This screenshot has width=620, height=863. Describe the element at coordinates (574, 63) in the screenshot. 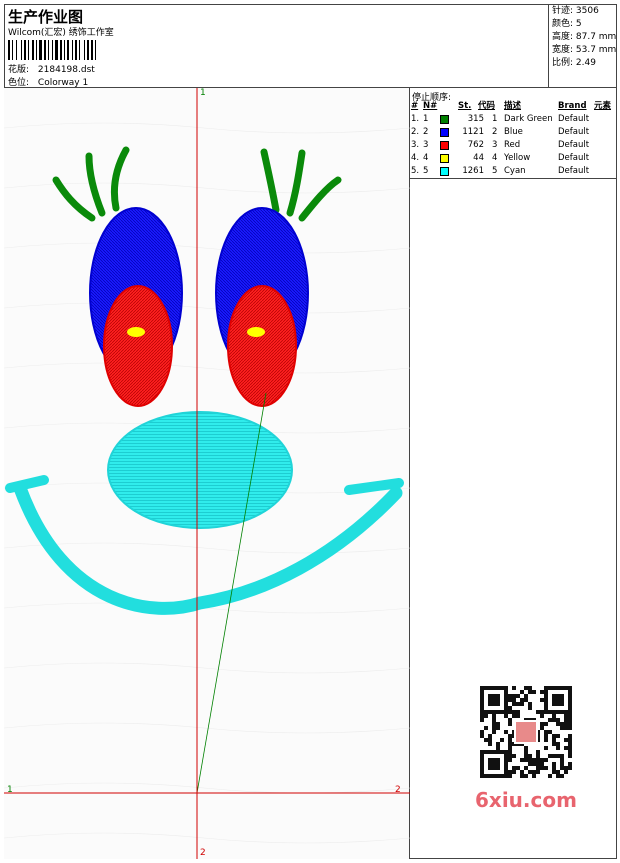

I see `design-scale: 比例: 2.49` at that location.